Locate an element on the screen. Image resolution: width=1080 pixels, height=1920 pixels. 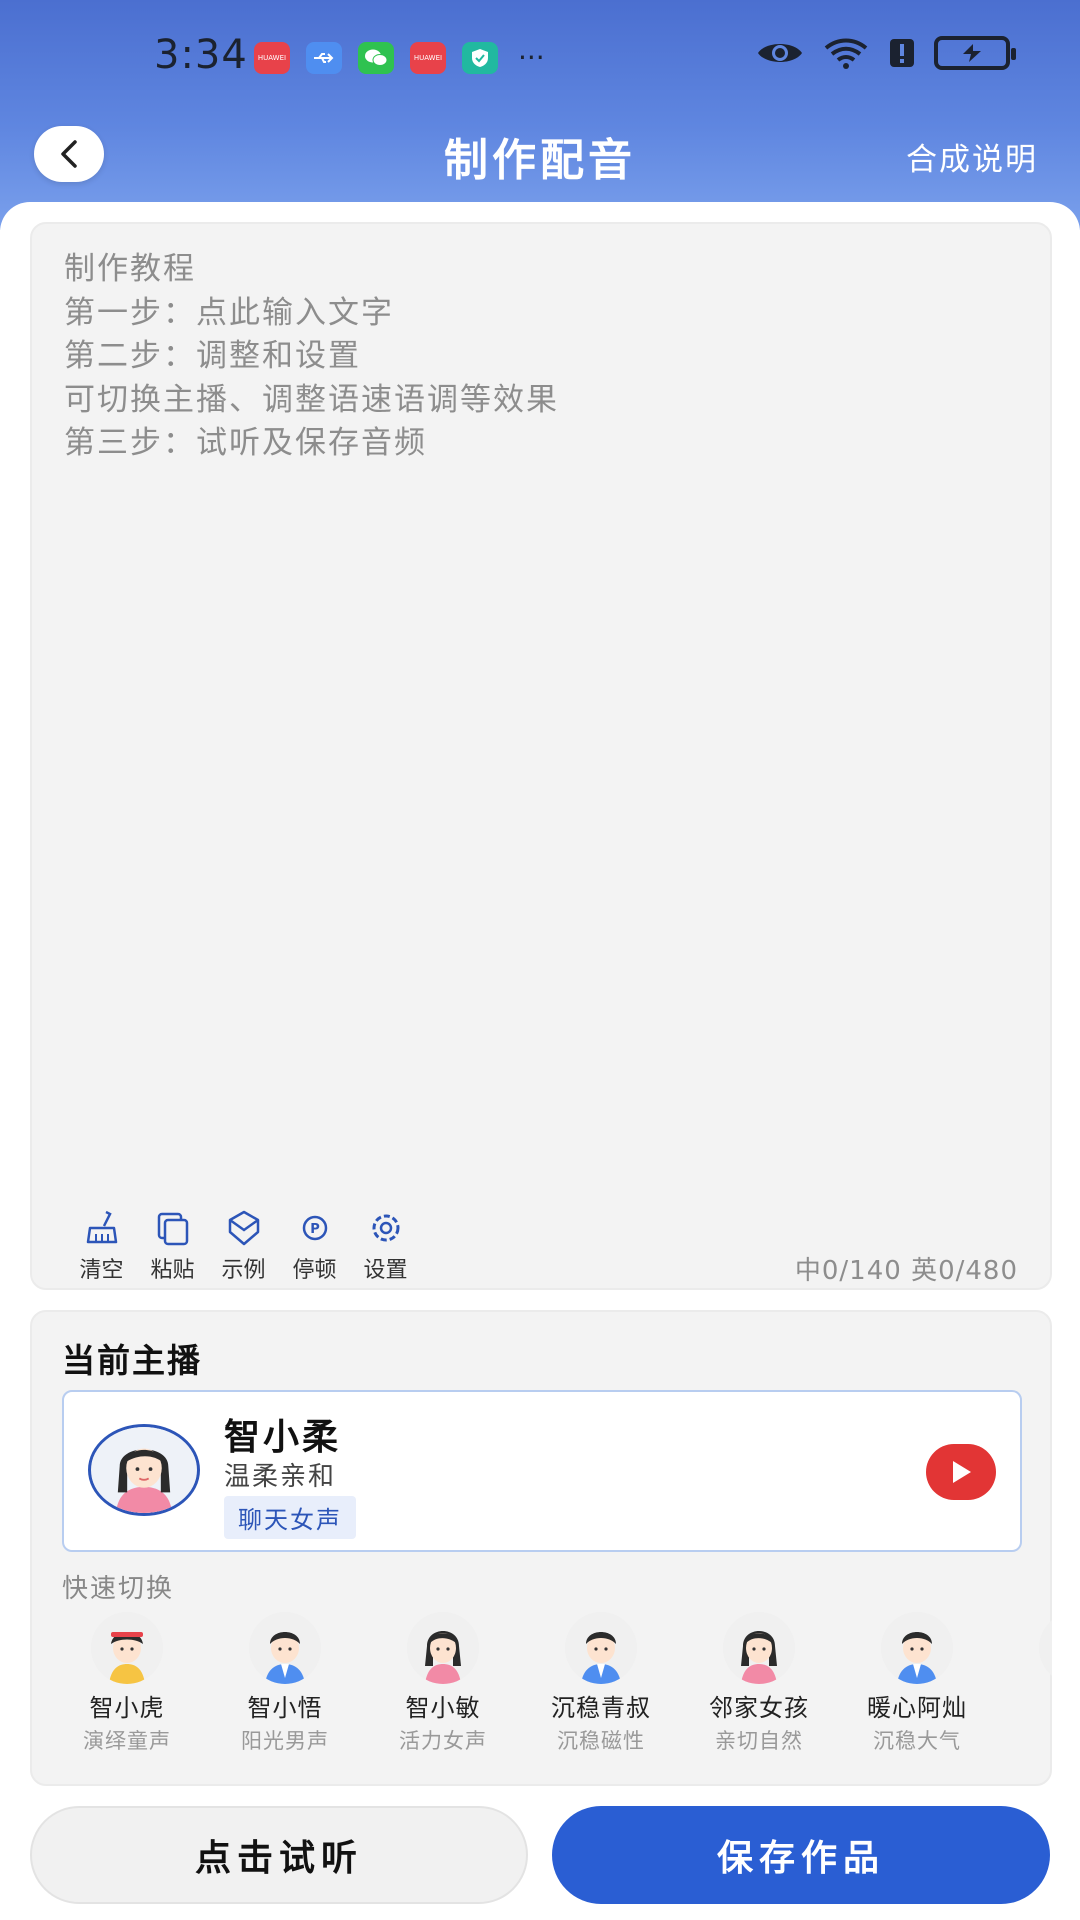
clear-button: 清空 is located at coordinates (101, 1246).